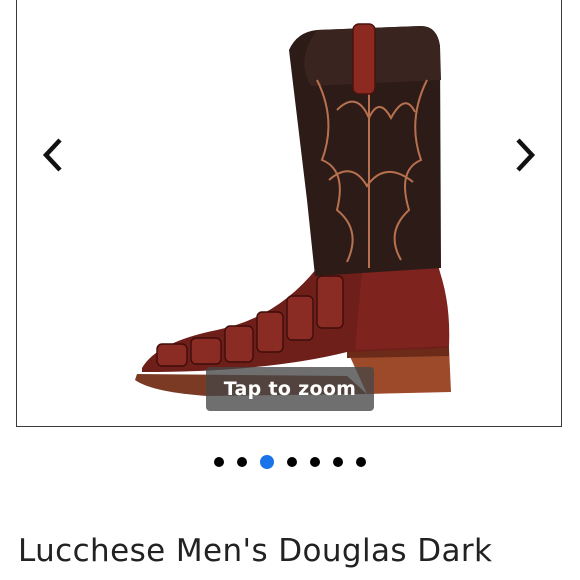 The image size is (580, 580). I want to click on image-pagination-dots, so click(290, 462).